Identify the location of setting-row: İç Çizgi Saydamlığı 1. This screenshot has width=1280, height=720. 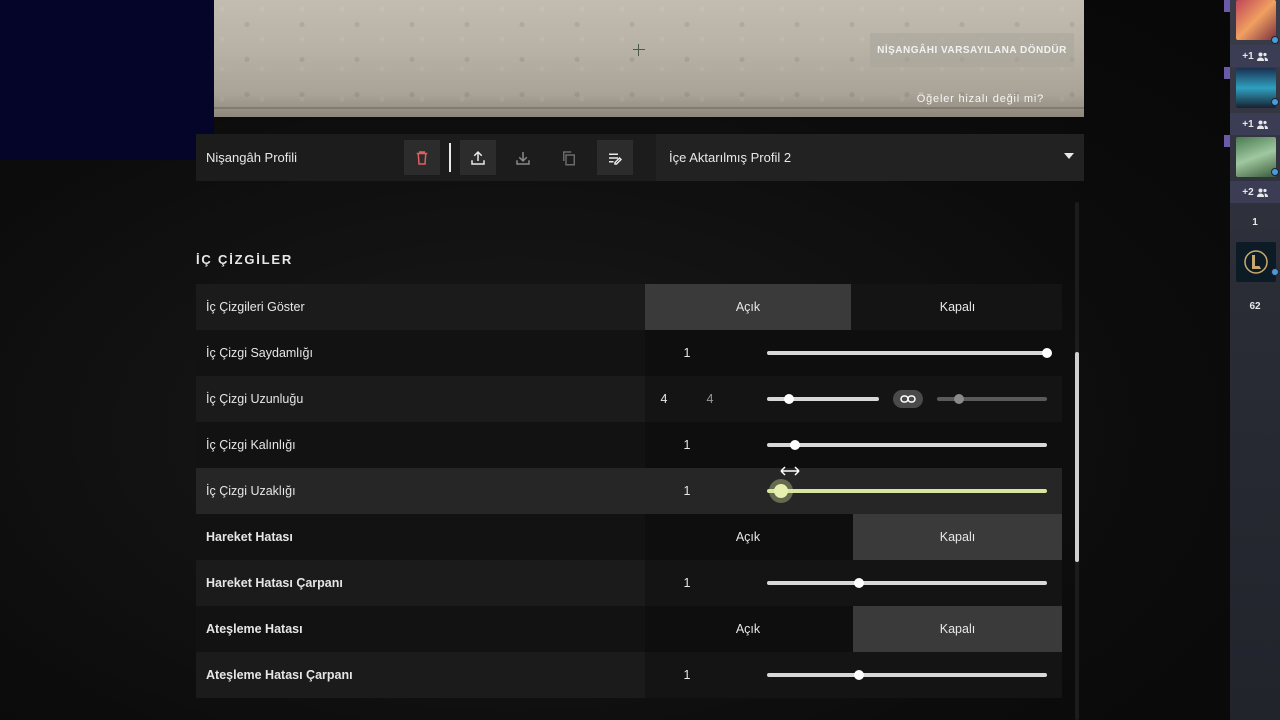
(629, 353).